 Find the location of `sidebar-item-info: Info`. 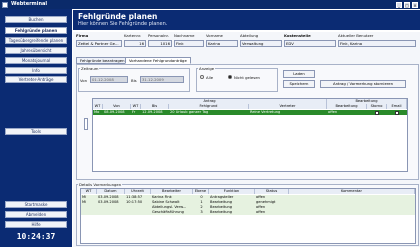

sidebar-item-info: Info is located at coordinates (36, 70).